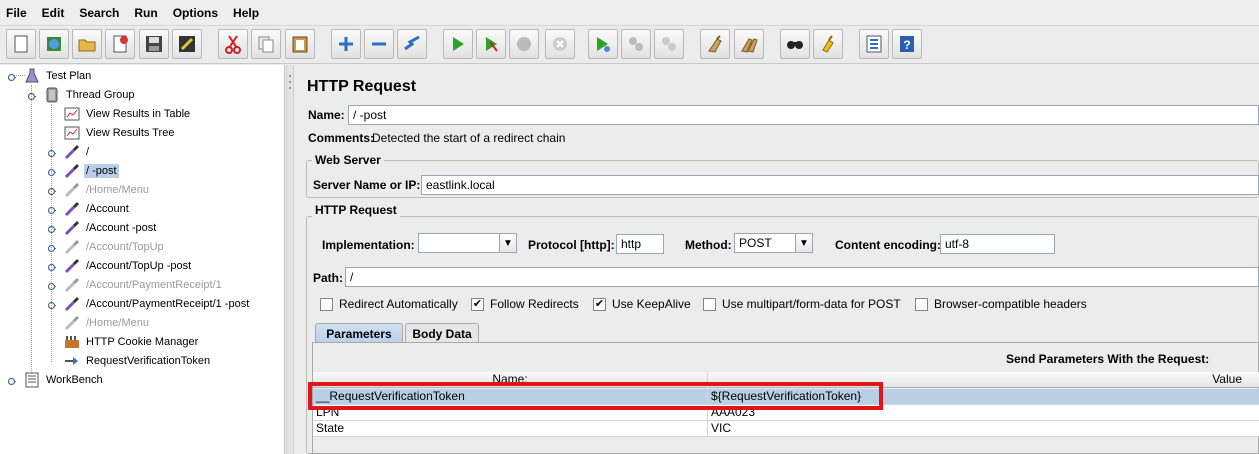 This screenshot has width=1259, height=454. I want to click on browser-compatible-headers-checkbox: Browser-compatible headers, so click(1001, 304).